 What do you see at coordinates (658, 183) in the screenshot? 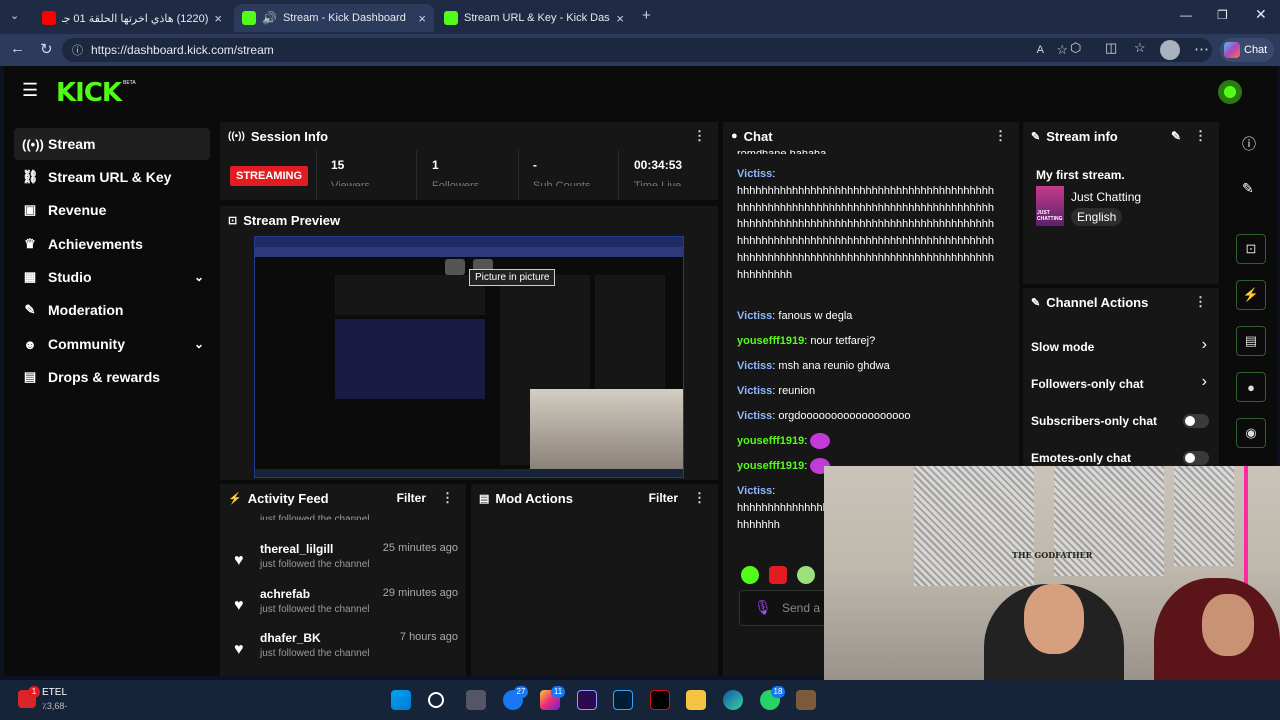
I see `time-live-label: Time Live` at bounding box center [658, 183].